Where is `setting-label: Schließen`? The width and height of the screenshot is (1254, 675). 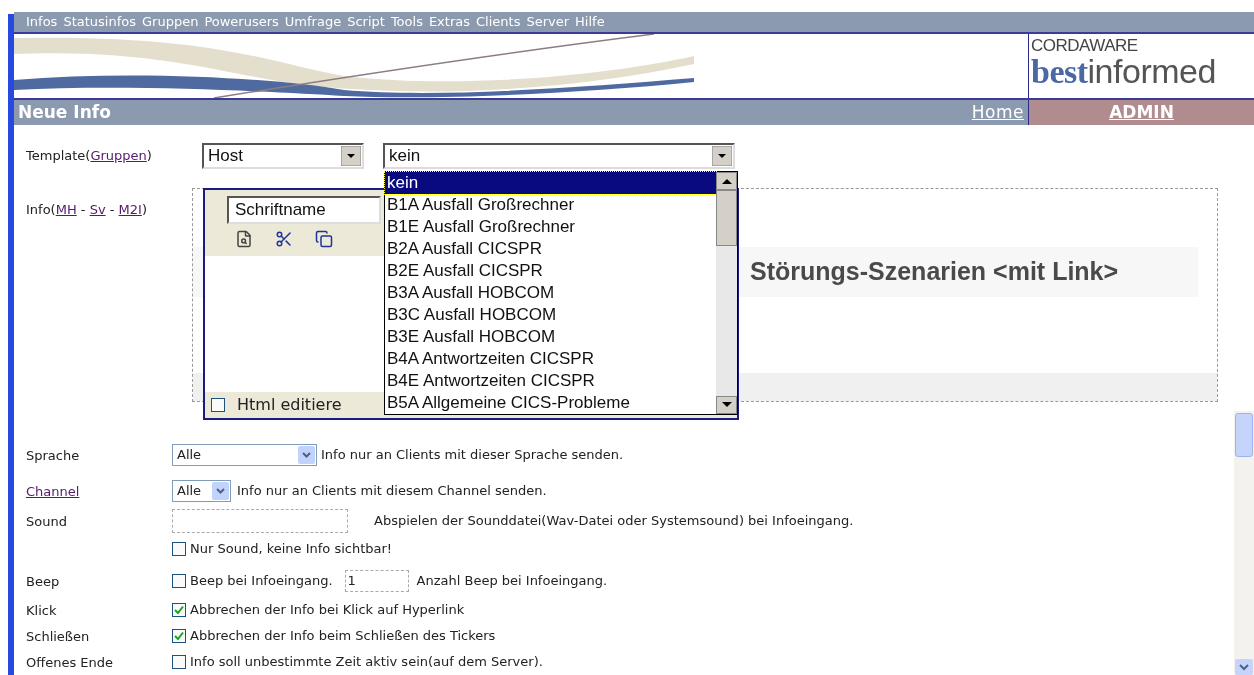
setting-label: Schließen is located at coordinates (58, 636).